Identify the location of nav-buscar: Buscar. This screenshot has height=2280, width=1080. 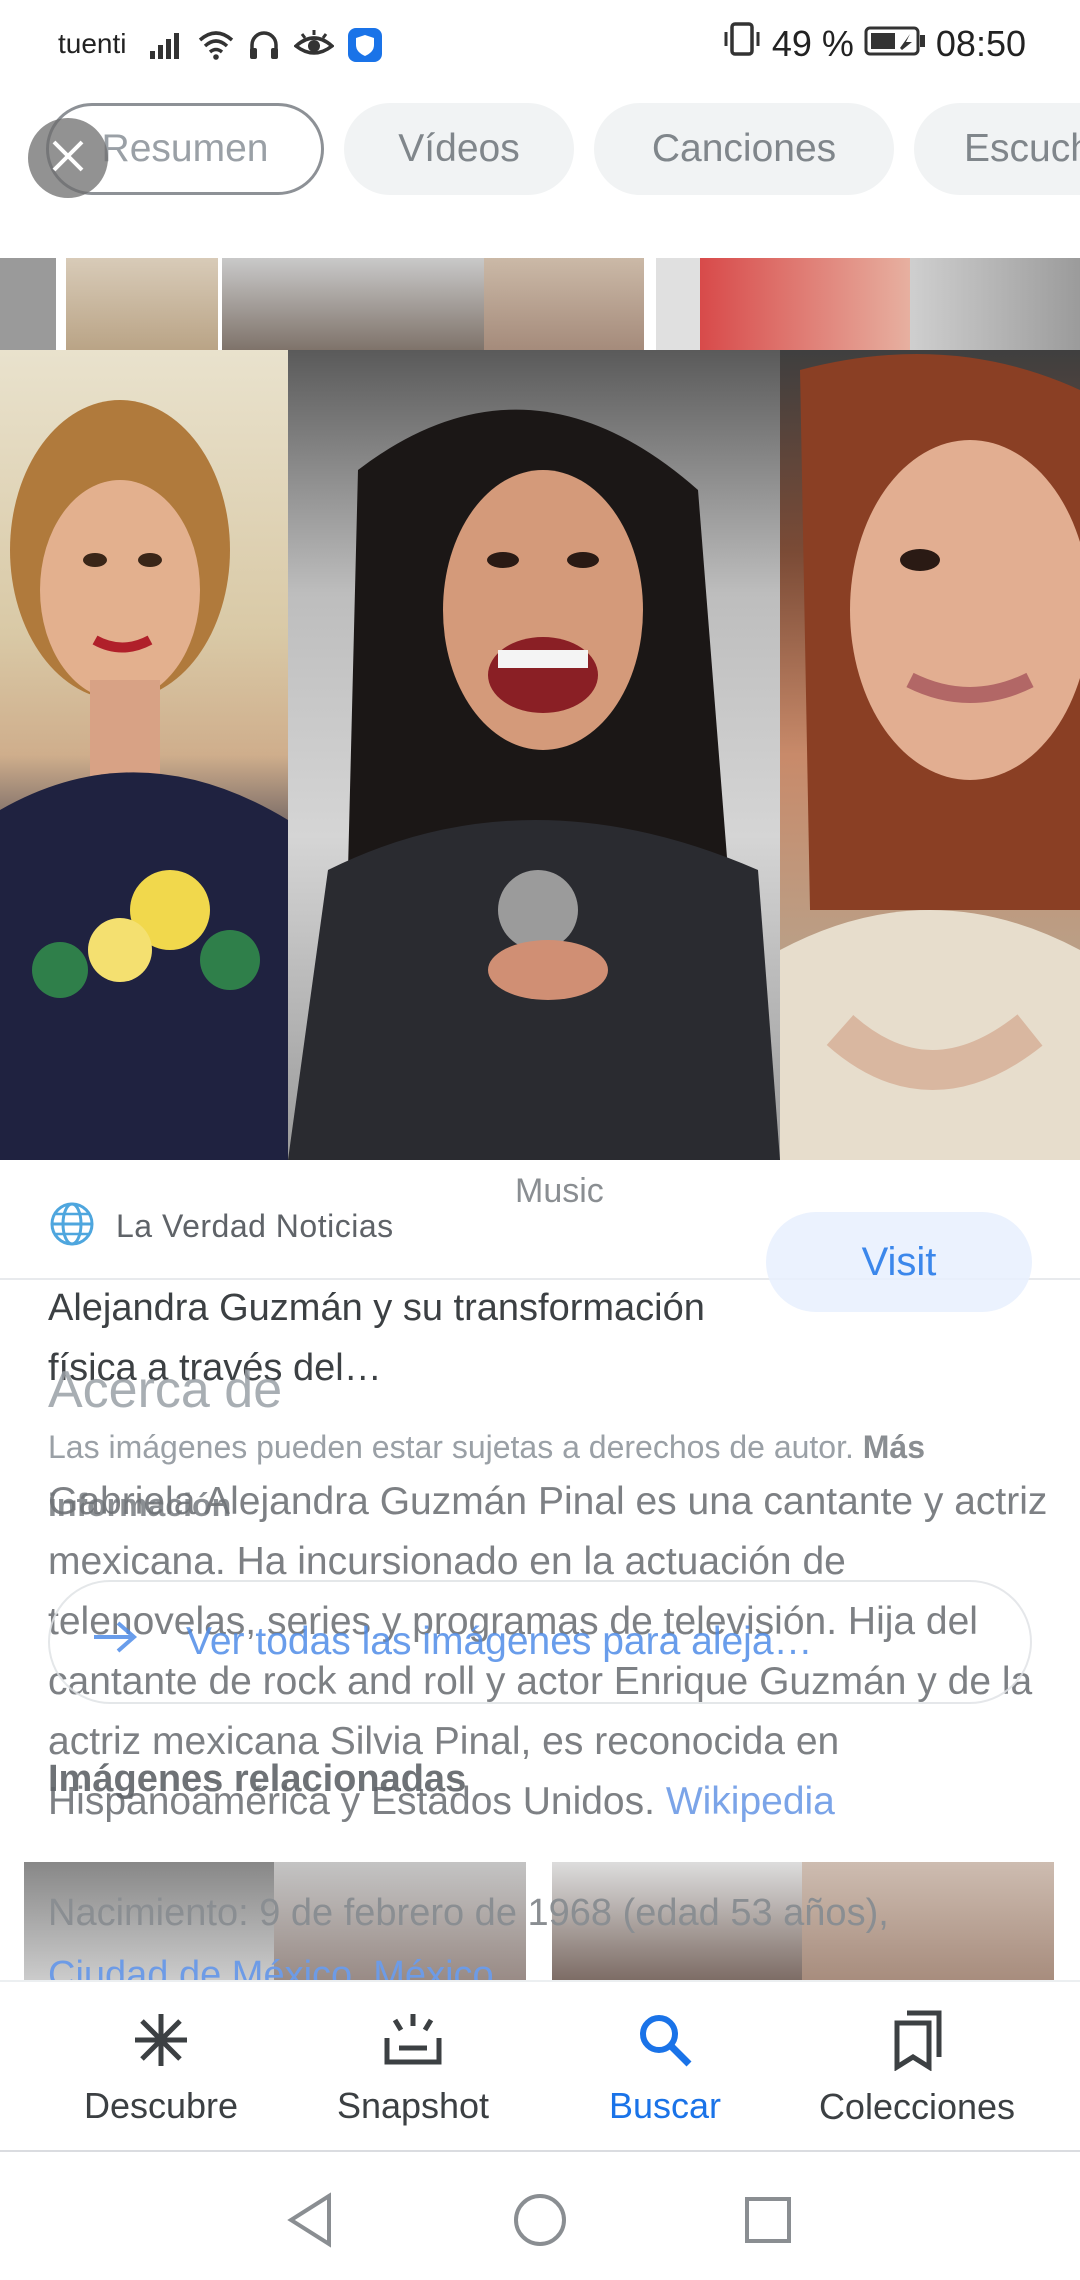
(665, 2068).